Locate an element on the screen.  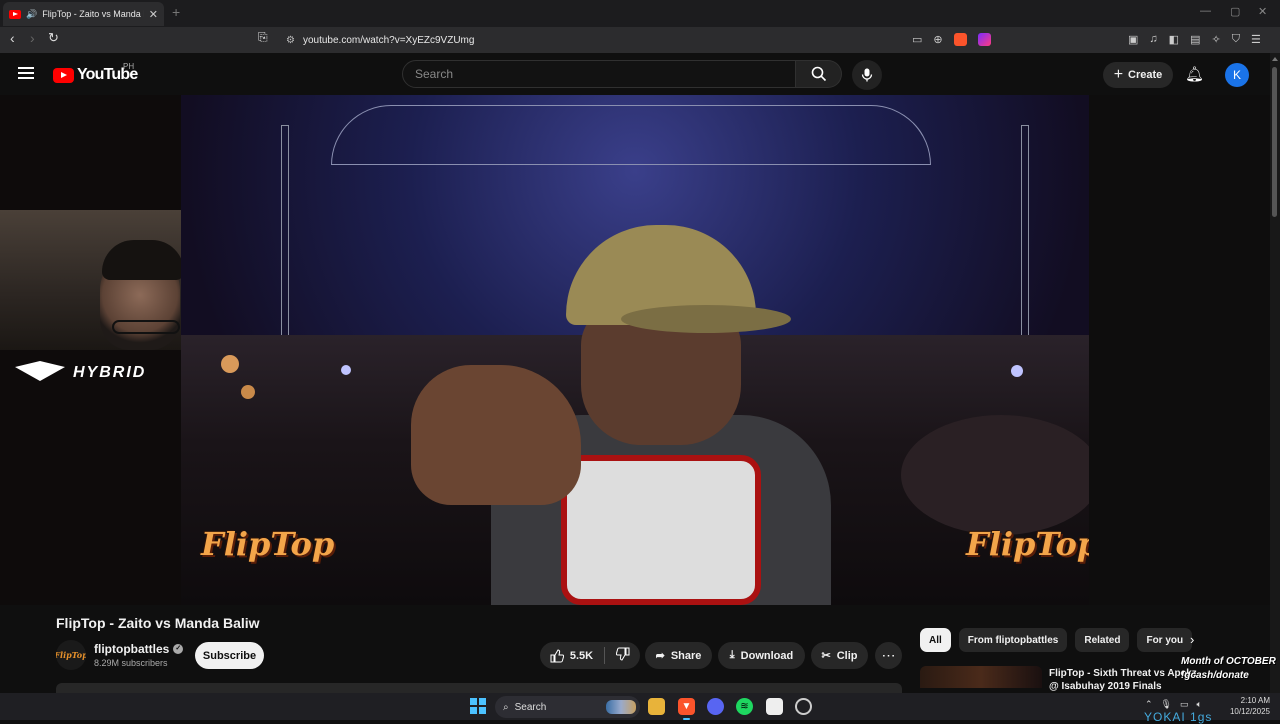
browser-tab: 🔊 FlipTop - Zaito vs Manda Baliw ✕ is located at coordinates (83, 14).